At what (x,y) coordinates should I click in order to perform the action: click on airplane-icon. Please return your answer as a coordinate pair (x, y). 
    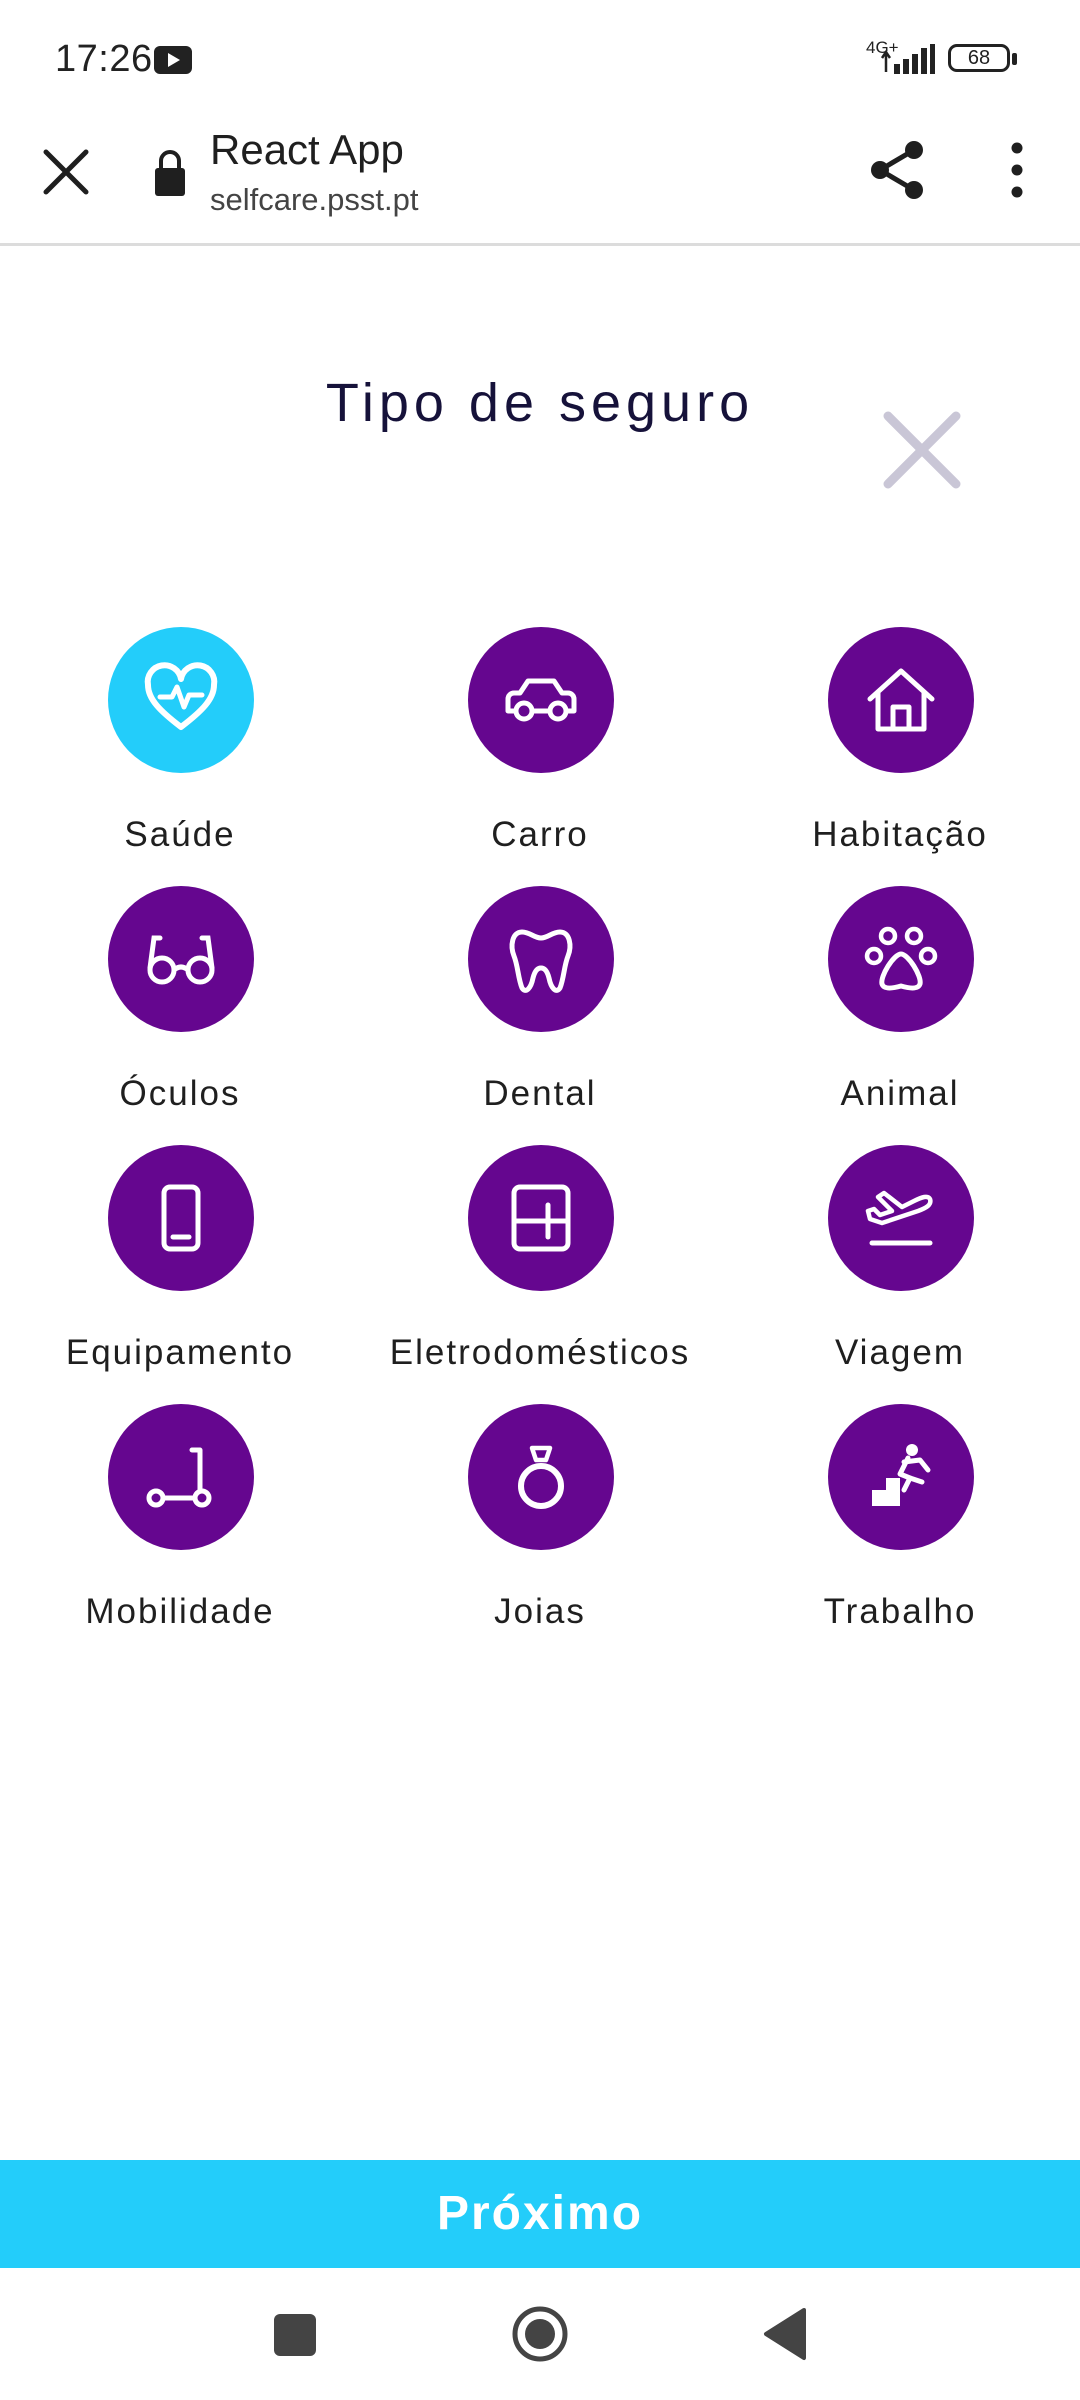
    Looking at the image, I should click on (899, 1218).